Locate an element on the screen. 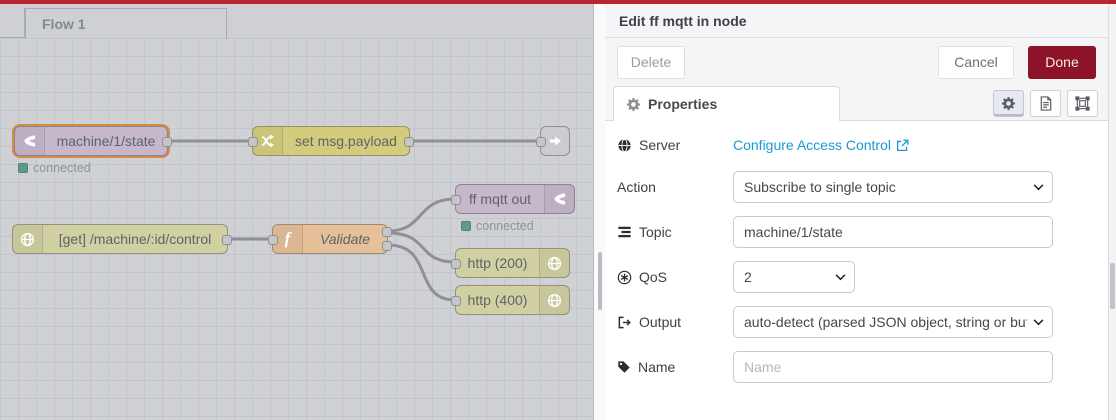 The width and height of the screenshot is (1116, 420). name-row: Name is located at coordinates (856, 367).